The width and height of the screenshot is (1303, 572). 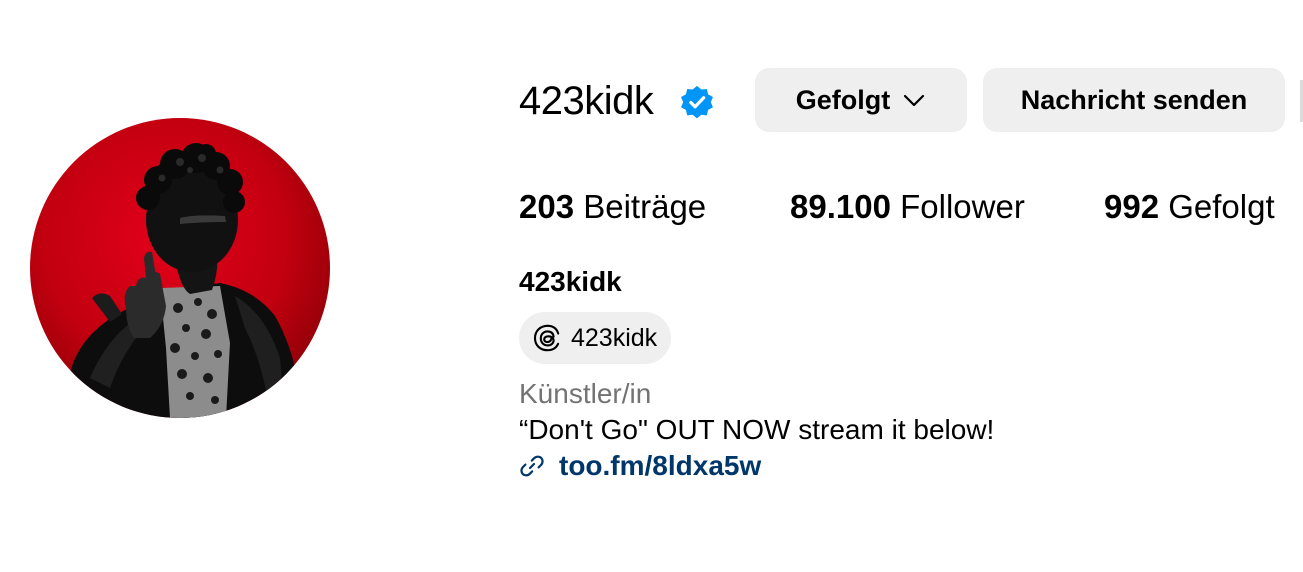 What do you see at coordinates (840, 206) in the screenshot?
I see `followers-number: 89.100` at bounding box center [840, 206].